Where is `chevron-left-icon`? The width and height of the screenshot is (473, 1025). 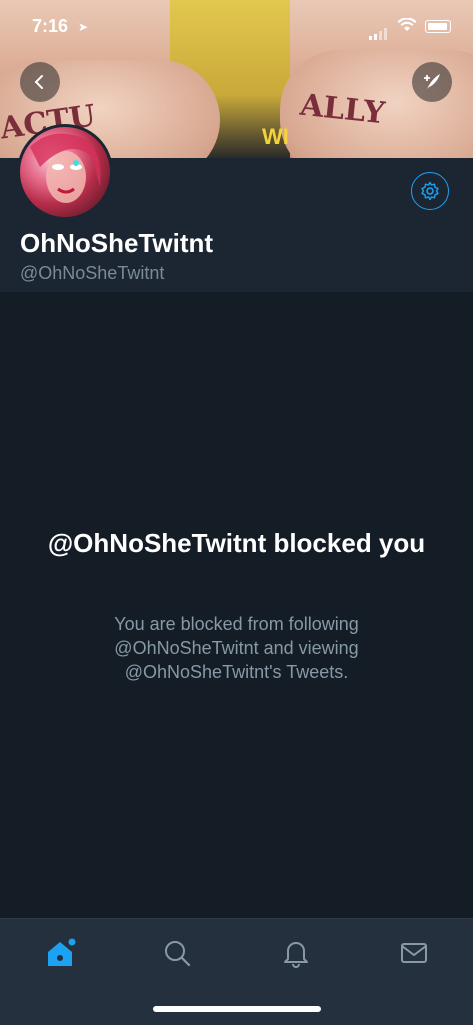 chevron-left-icon is located at coordinates (38, 82).